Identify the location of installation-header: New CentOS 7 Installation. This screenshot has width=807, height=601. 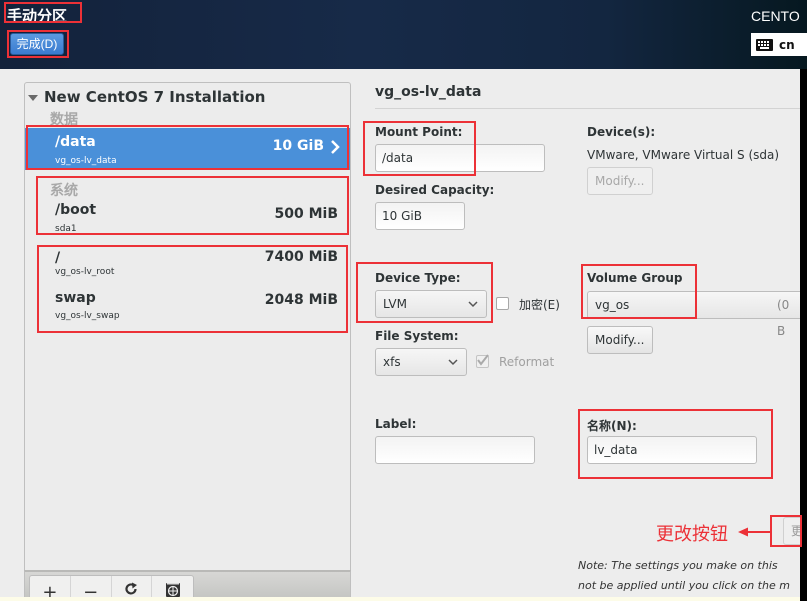
(146, 97).